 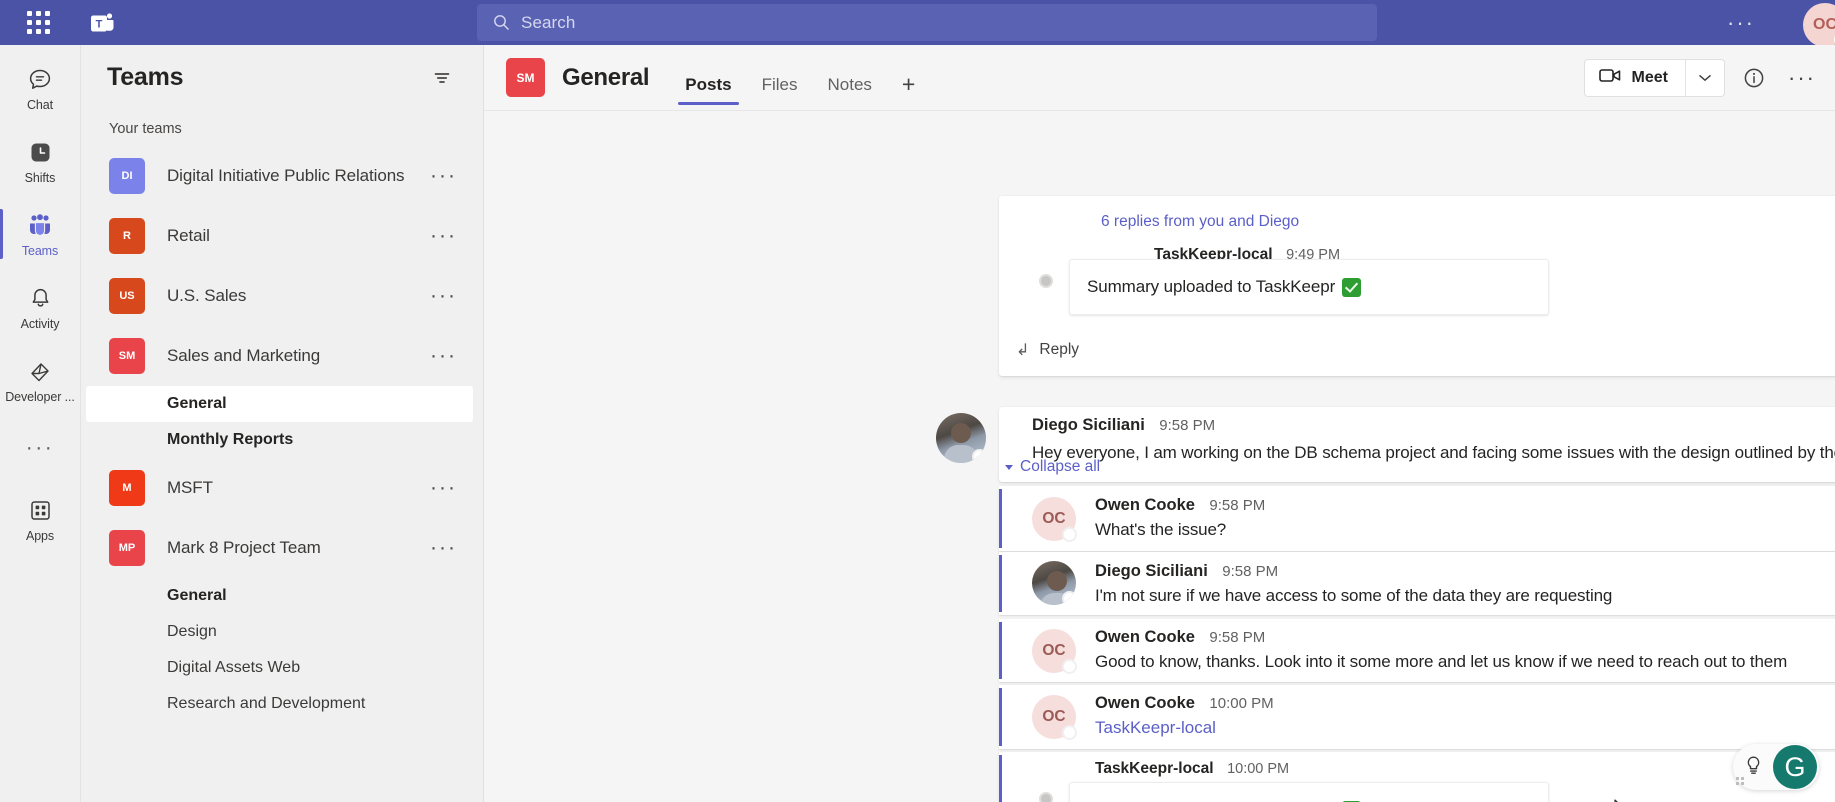 I want to click on avatar-initials: OC, so click(x=1054, y=716).